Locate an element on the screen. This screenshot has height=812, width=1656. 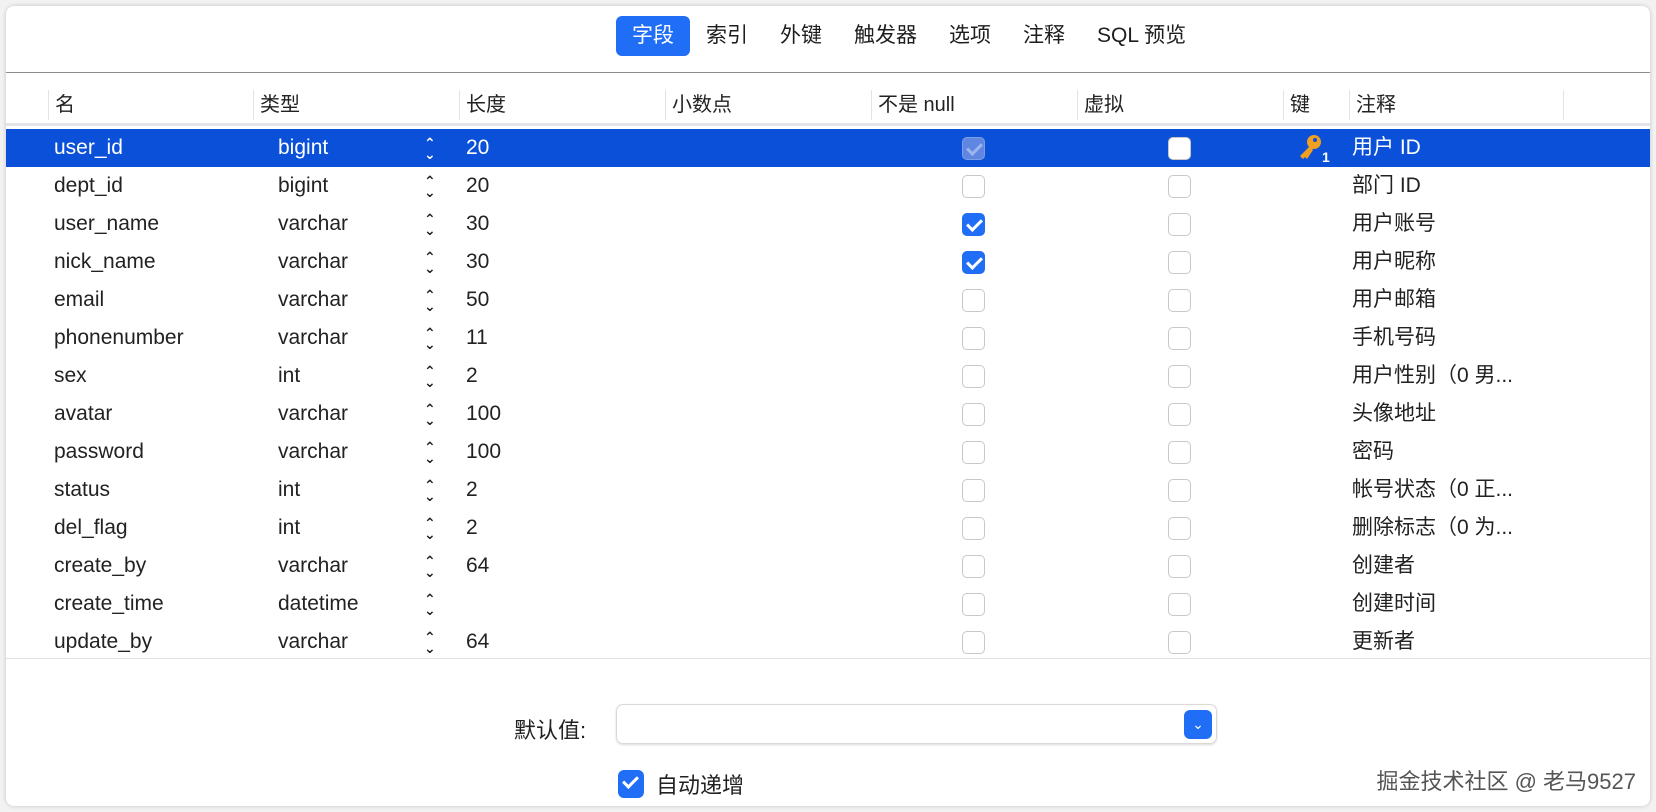
field-length: 50 is located at coordinates (477, 300).